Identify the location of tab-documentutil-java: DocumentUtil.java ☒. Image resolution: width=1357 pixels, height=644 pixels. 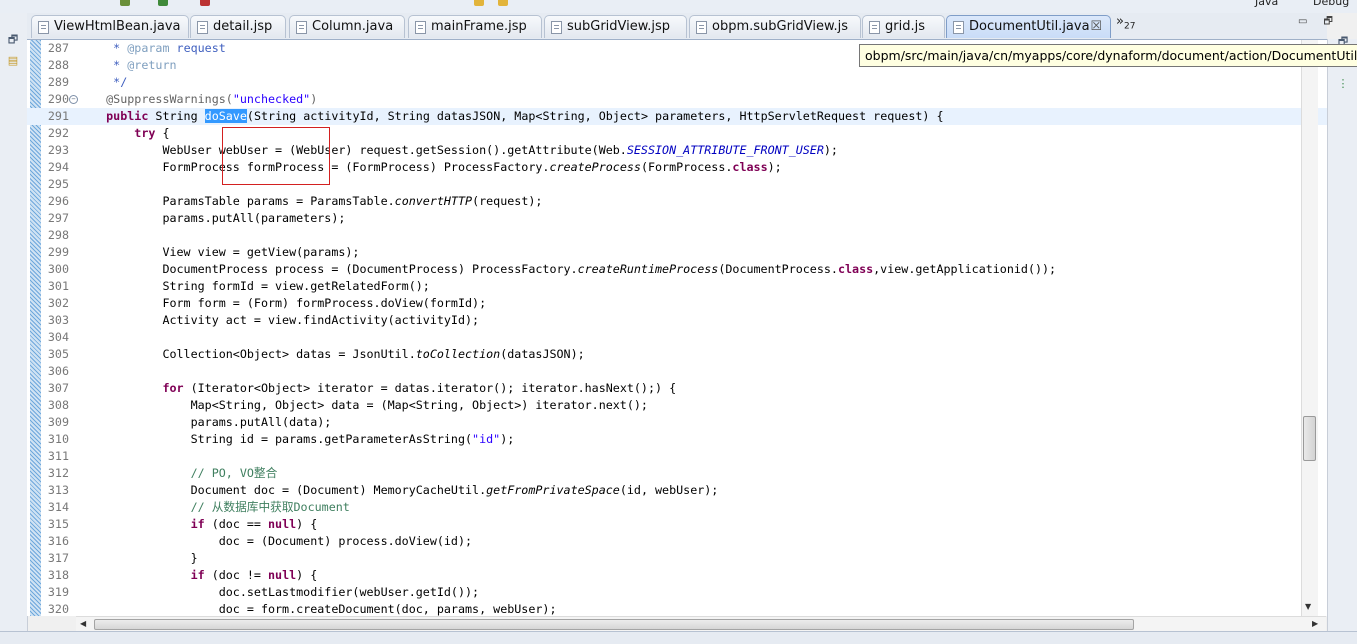
(1028, 26).